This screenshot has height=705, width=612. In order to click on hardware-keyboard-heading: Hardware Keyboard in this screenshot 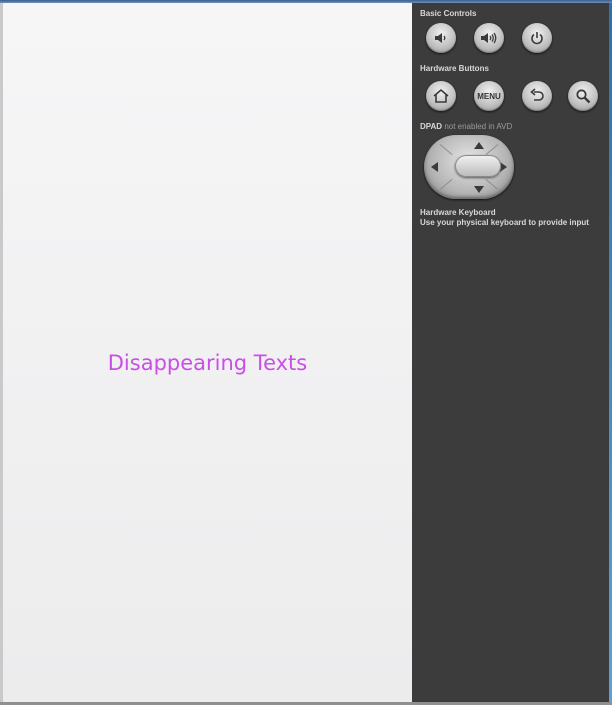, I will do `click(458, 212)`.